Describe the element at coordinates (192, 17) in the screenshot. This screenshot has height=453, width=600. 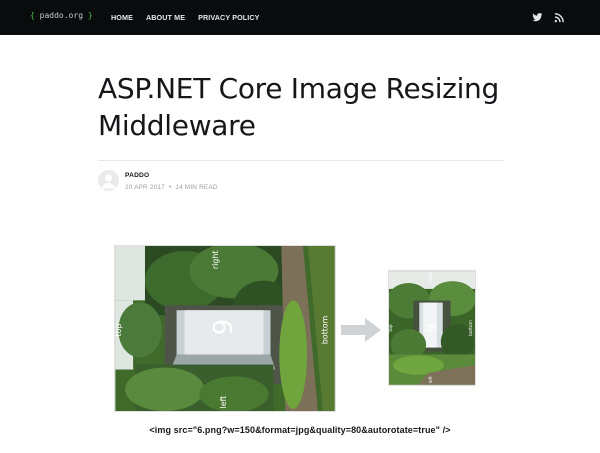
I see `main-menu: HOME ABOUT ME PRIVACY POLICY` at that location.